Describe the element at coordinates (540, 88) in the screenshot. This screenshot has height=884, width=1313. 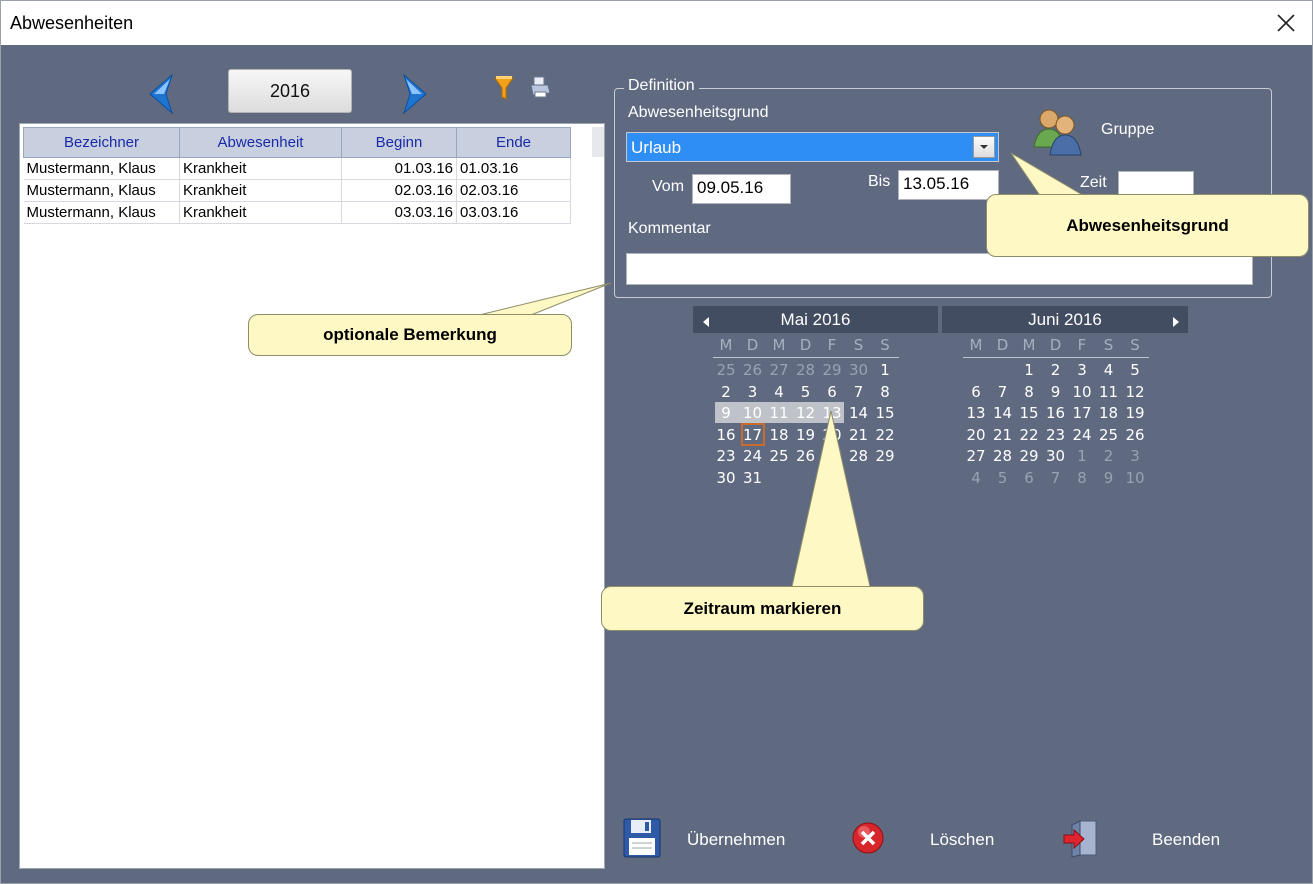
I see `print-icon` at that location.